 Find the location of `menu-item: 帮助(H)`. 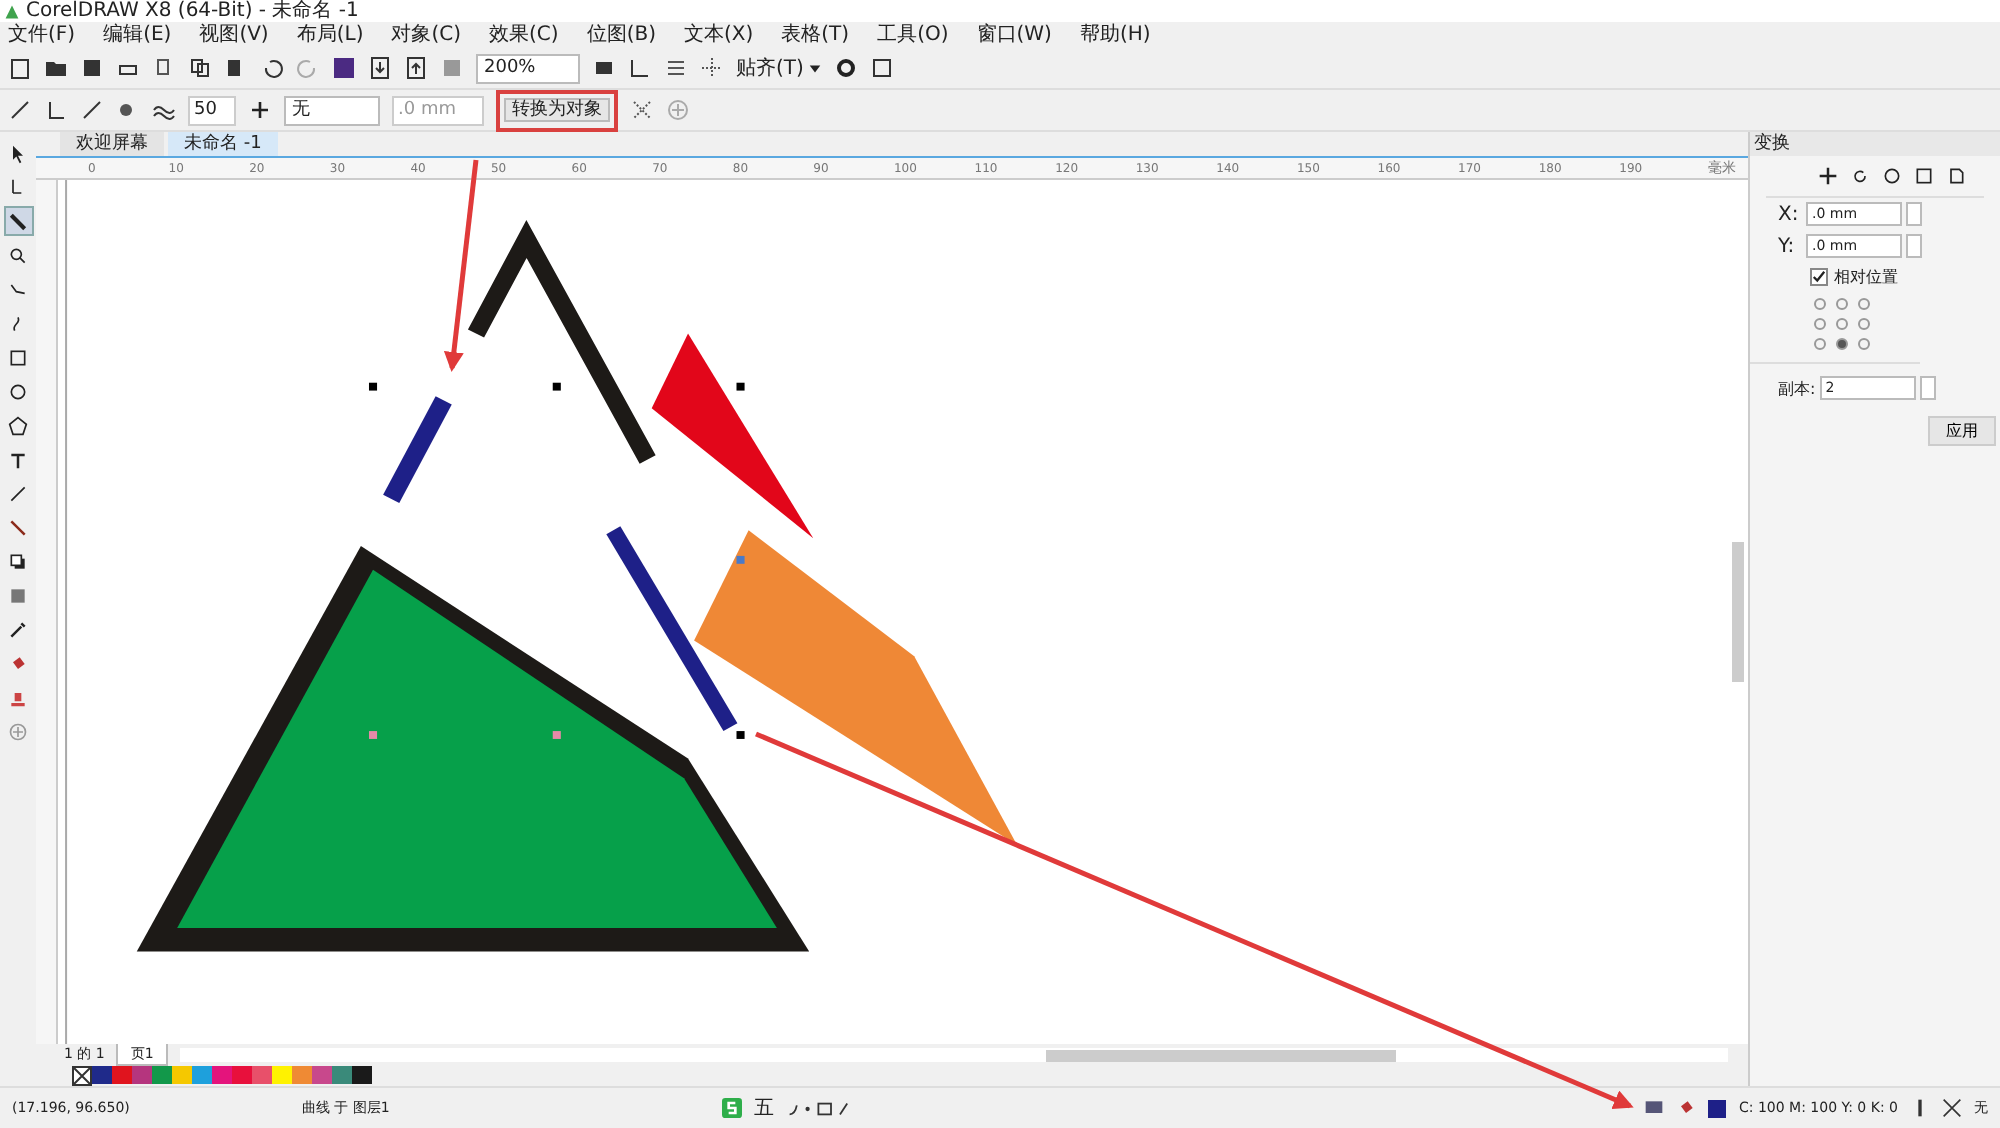

menu-item: 帮助(H) is located at coordinates (1115, 35).